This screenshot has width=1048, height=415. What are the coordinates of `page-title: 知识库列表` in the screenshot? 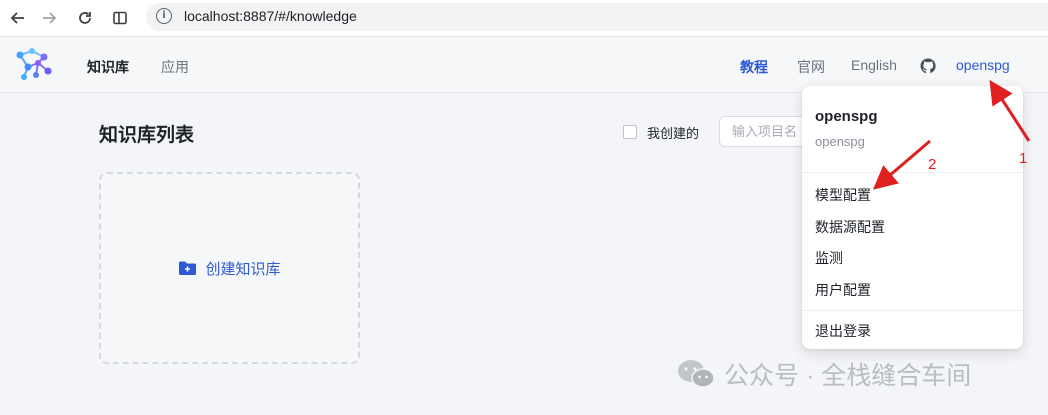 It's located at (147, 135).